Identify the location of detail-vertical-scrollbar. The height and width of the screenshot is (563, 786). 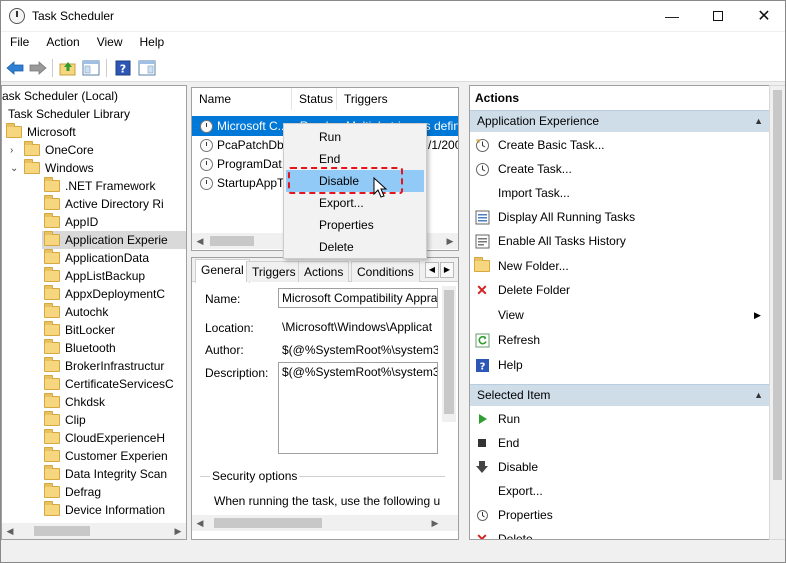
(449, 354).